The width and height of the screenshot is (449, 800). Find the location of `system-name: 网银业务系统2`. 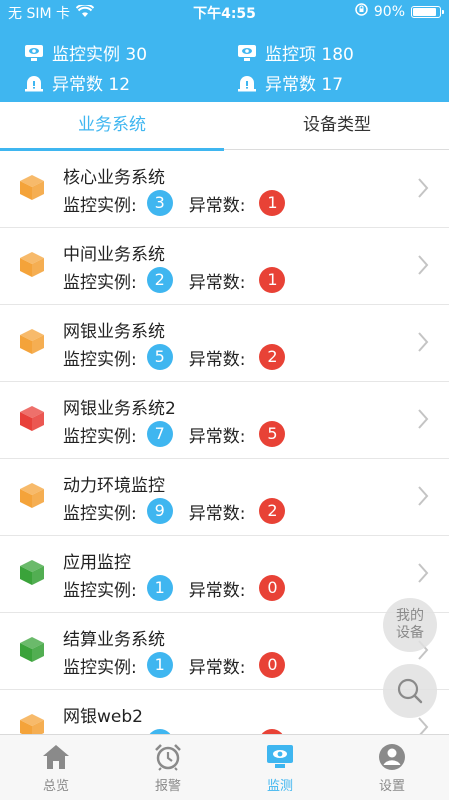

system-name: 网银业务系统2 is located at coordinates (119, 409).